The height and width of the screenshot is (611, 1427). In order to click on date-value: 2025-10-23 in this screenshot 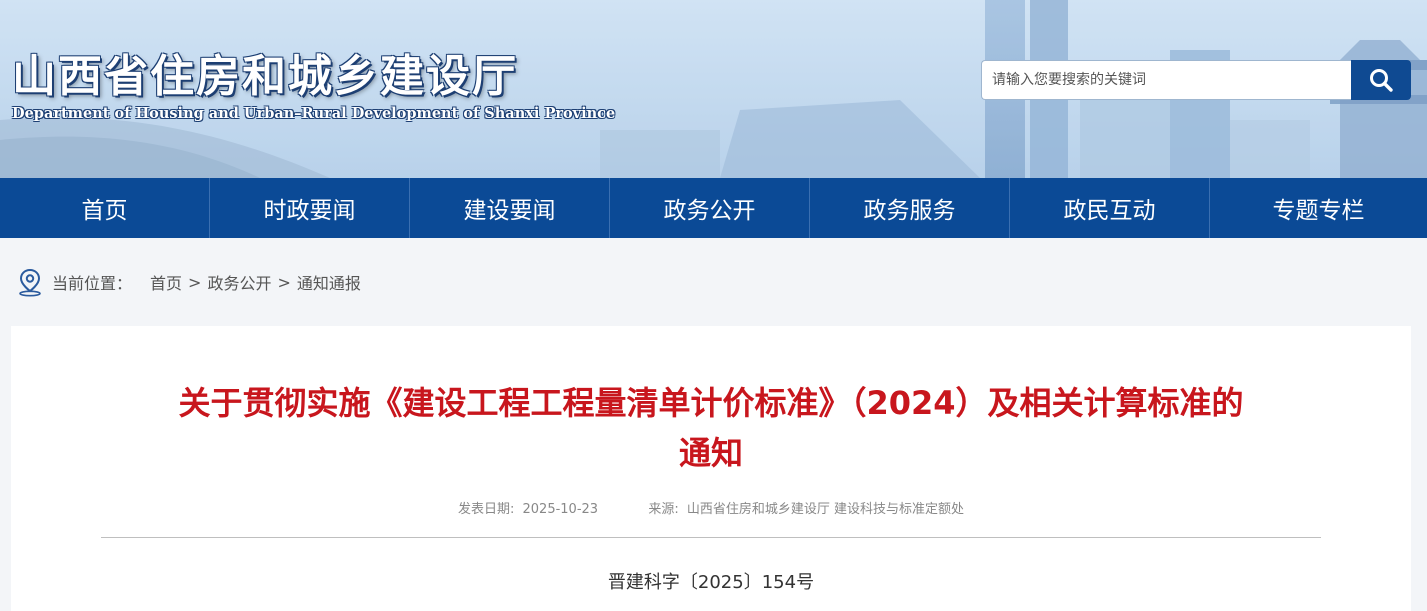, I will do `click(560, 509)`.